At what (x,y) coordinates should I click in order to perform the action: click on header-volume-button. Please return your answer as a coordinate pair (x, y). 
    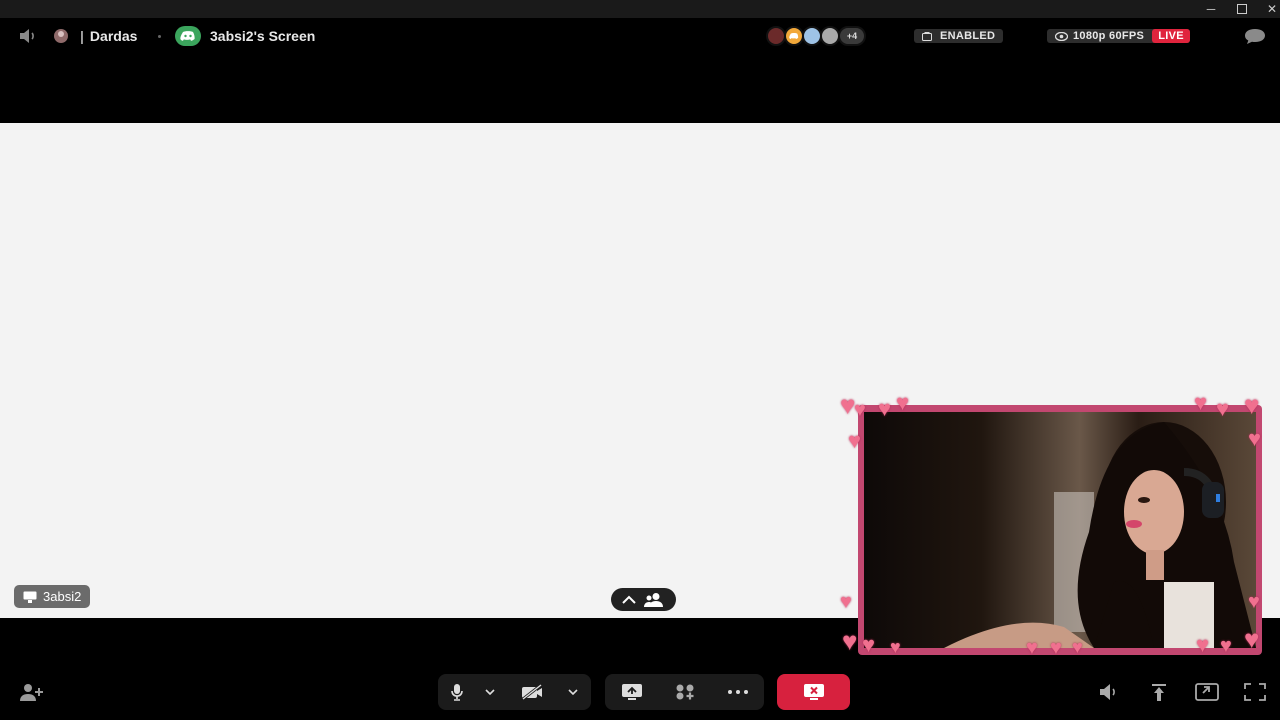
    Looking at the image, I should click on (28, 36).